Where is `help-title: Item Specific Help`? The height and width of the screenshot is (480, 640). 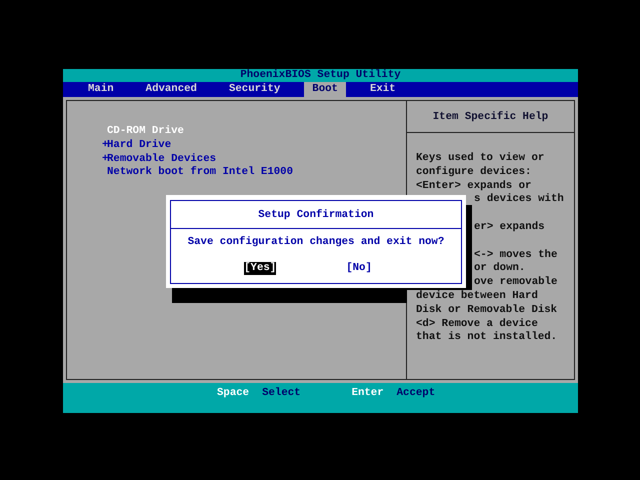 help-title: Item Specific Help is located at coordinates (490, 116).